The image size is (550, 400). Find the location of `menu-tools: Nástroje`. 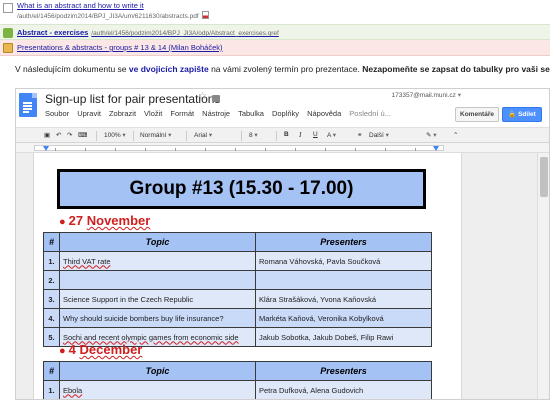

menu-tools: Nástroje is located at coordinates (216, 116).